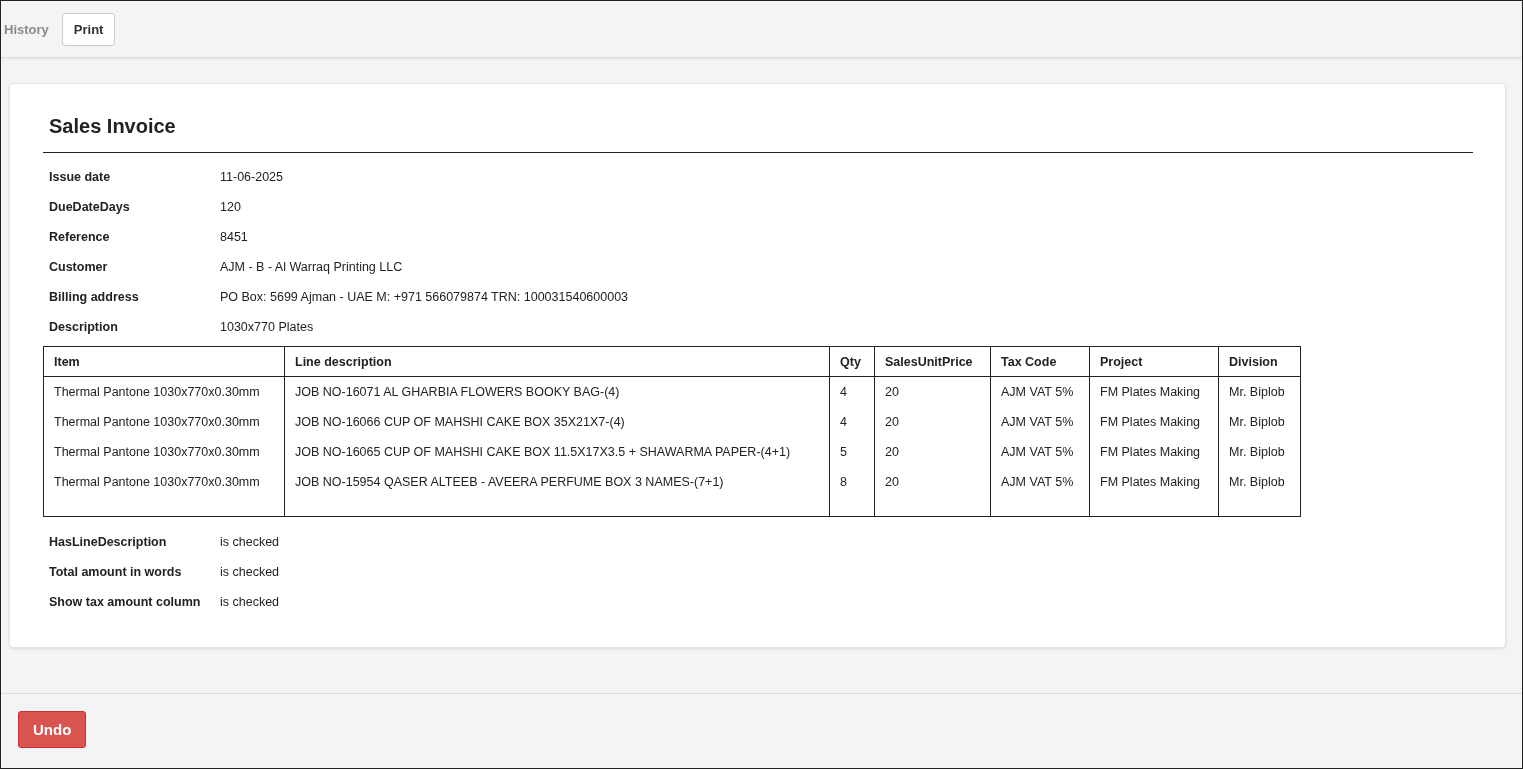 The height and width of the screenshot is (769, 1523). Describe the element at coordinates (852, 481) in the screenshot. I see `table-cell: 8` at that location.